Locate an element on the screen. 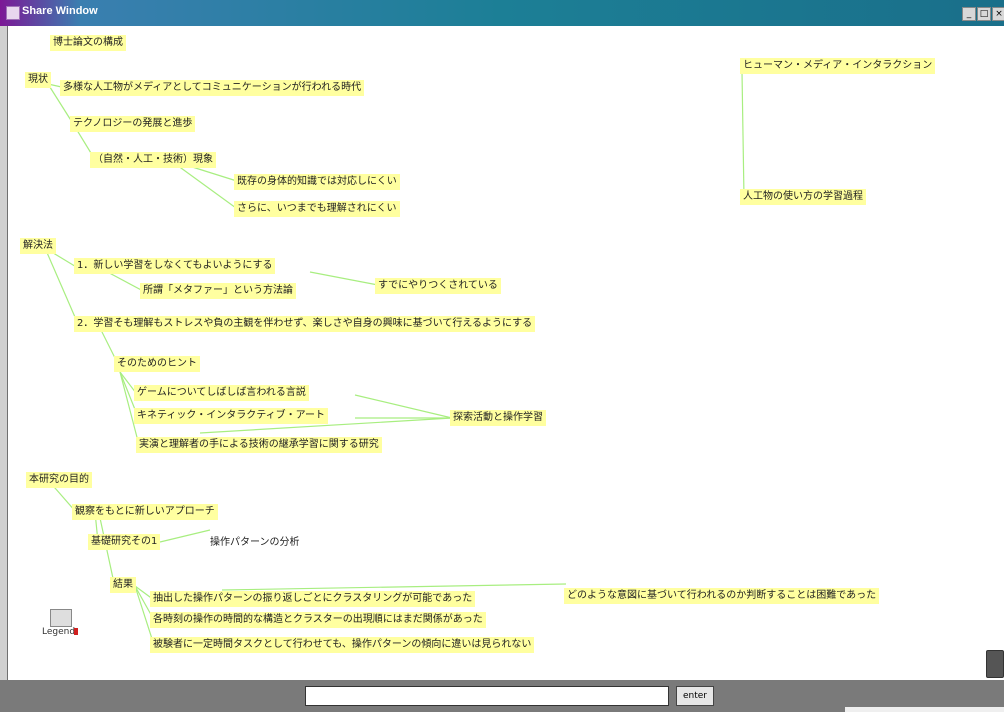  node-current-state: 現状 is located at coordinates (38, 80).